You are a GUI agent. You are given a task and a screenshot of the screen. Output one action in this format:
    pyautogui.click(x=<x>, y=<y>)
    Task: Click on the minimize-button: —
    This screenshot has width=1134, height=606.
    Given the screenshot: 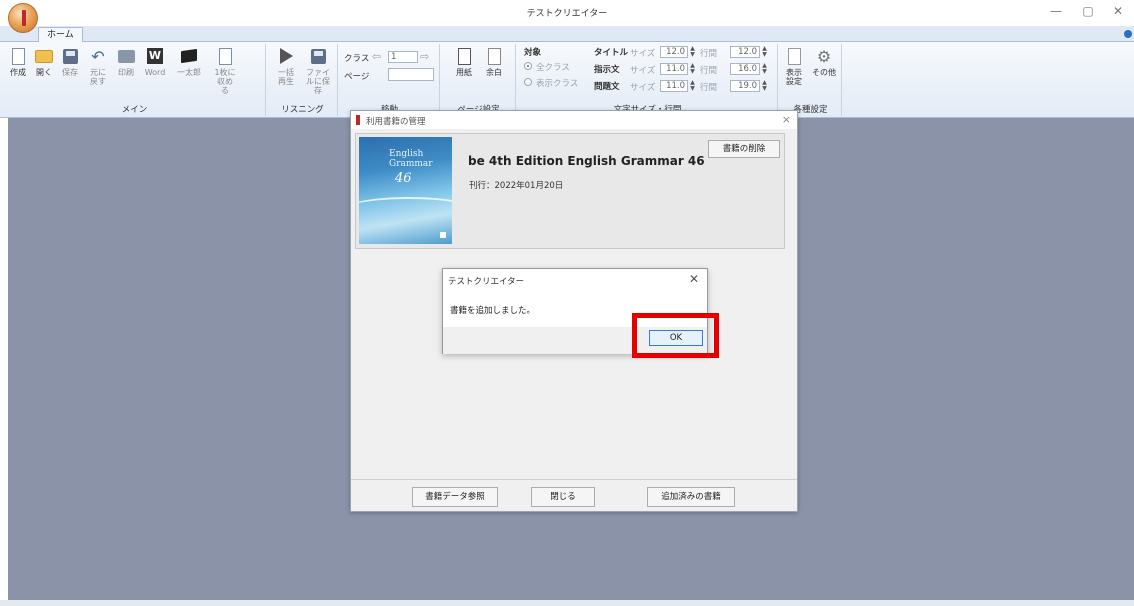 What is the action you would take?
    pyautogui.click(x=1056, y=11)
    